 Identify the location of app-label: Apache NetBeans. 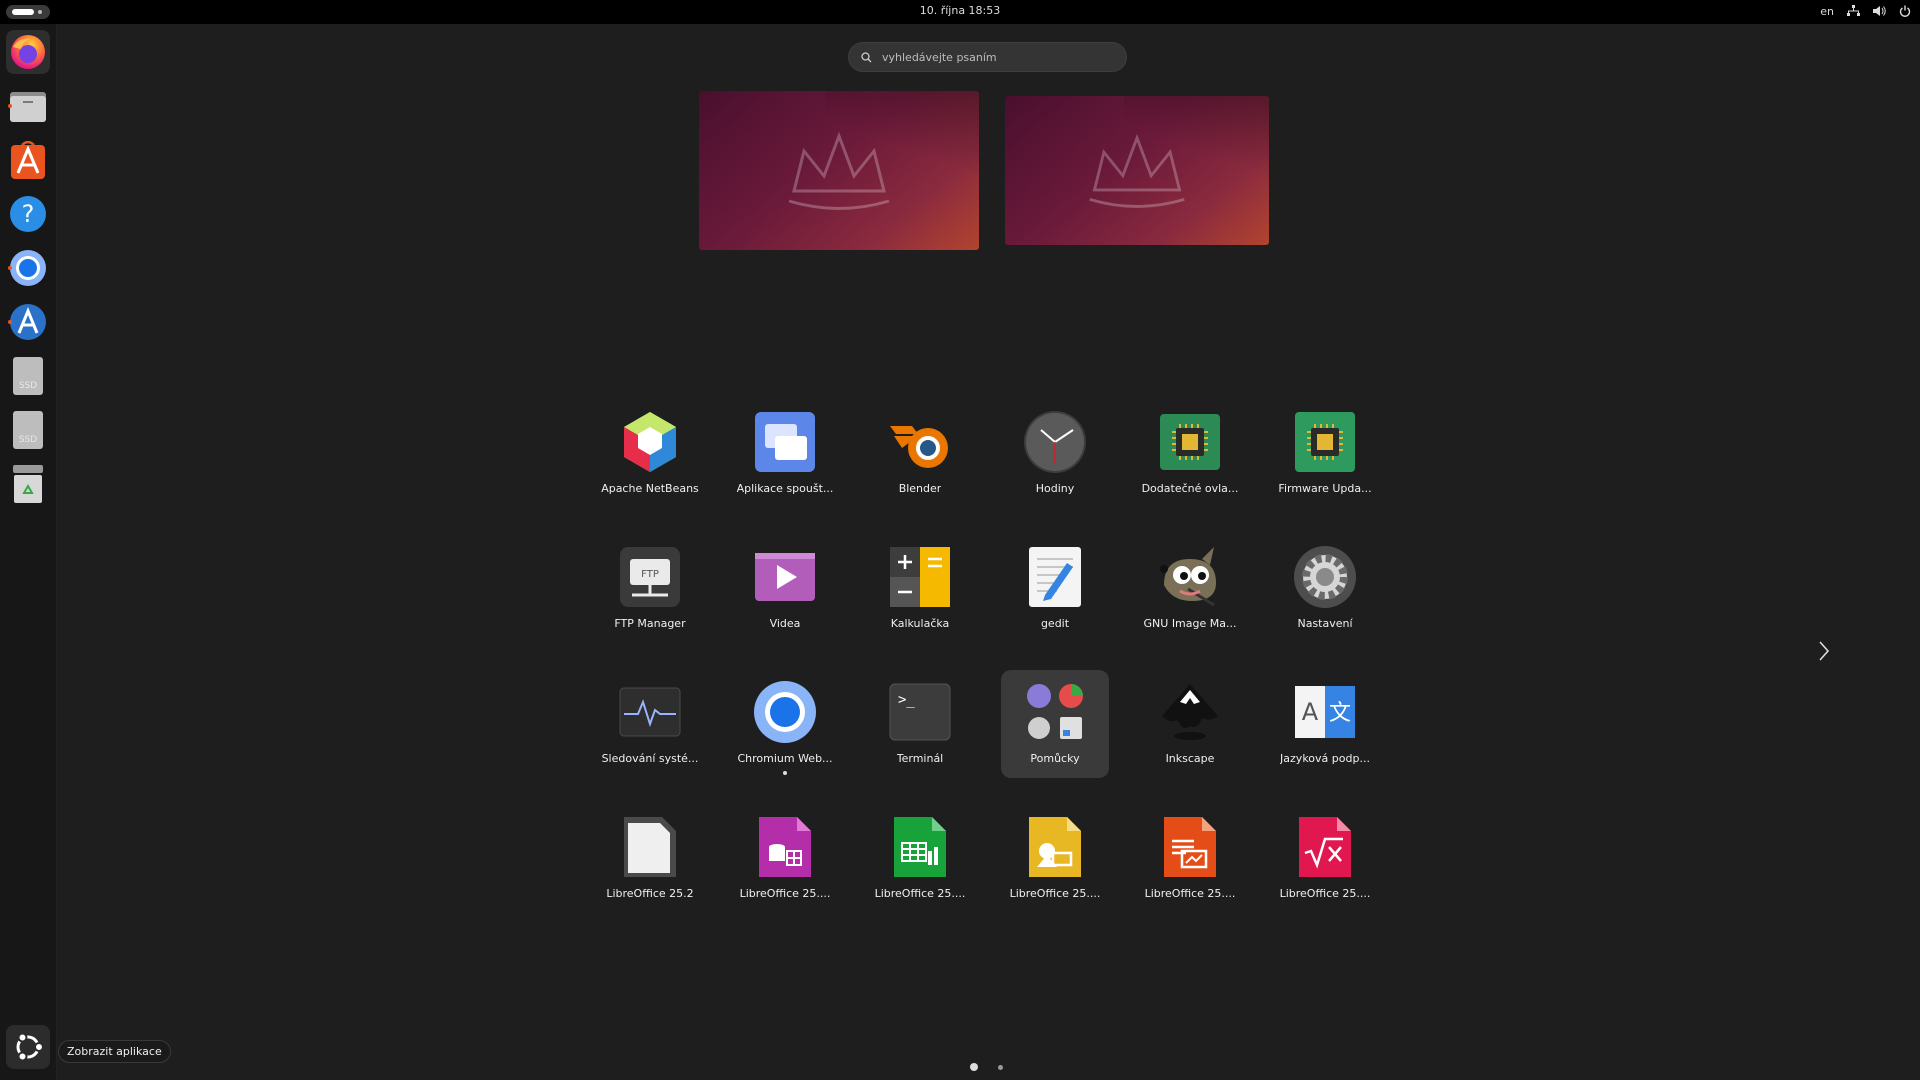
(650, 488).